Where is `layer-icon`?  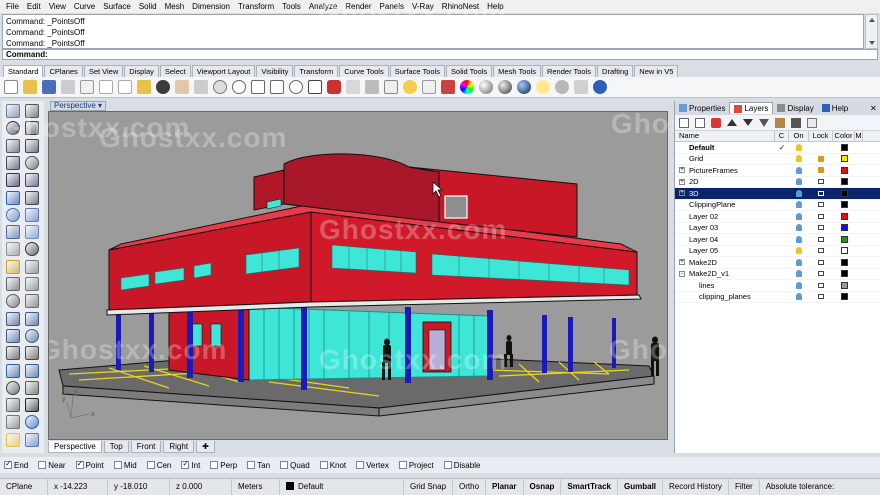 layer-icon is located at coordinates (429, 87).